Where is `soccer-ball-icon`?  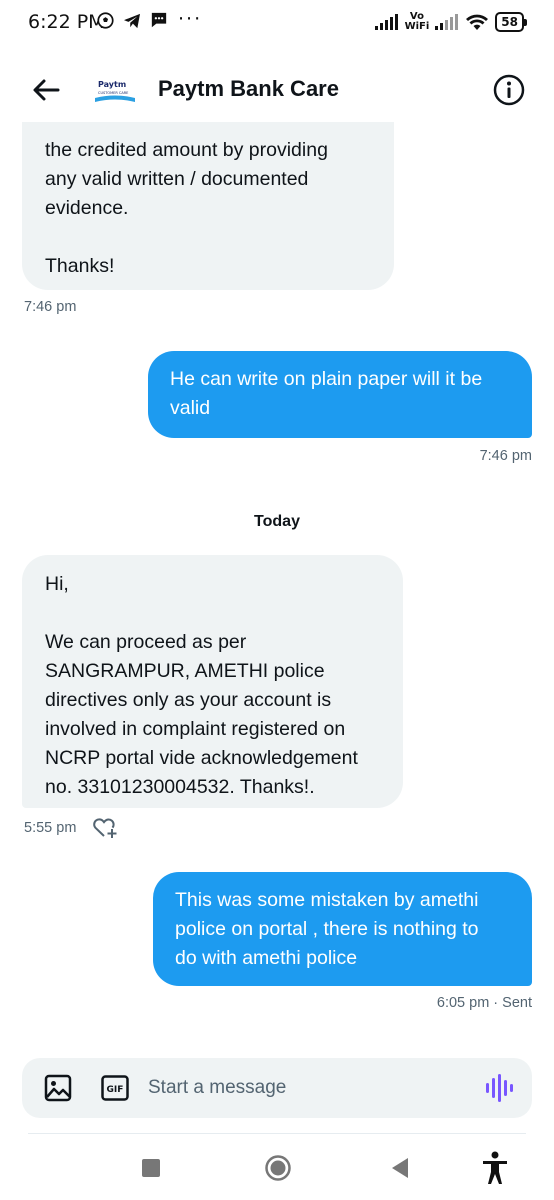
soccer-ball-icon is located at coordinates (105, 20).